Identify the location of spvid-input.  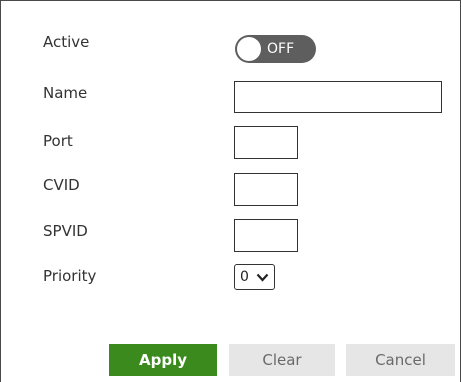
(266, 235).